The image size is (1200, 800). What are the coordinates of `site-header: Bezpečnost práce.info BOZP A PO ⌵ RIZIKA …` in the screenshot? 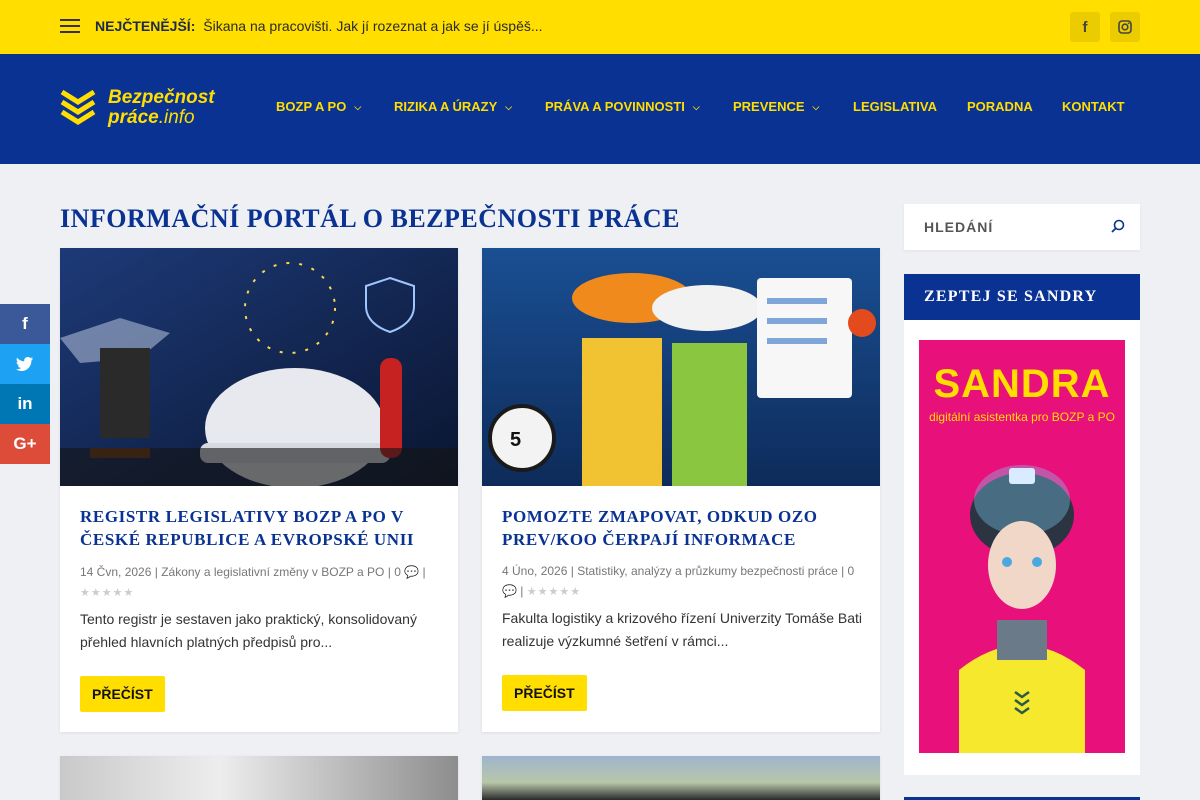 It's located at (600, 109).